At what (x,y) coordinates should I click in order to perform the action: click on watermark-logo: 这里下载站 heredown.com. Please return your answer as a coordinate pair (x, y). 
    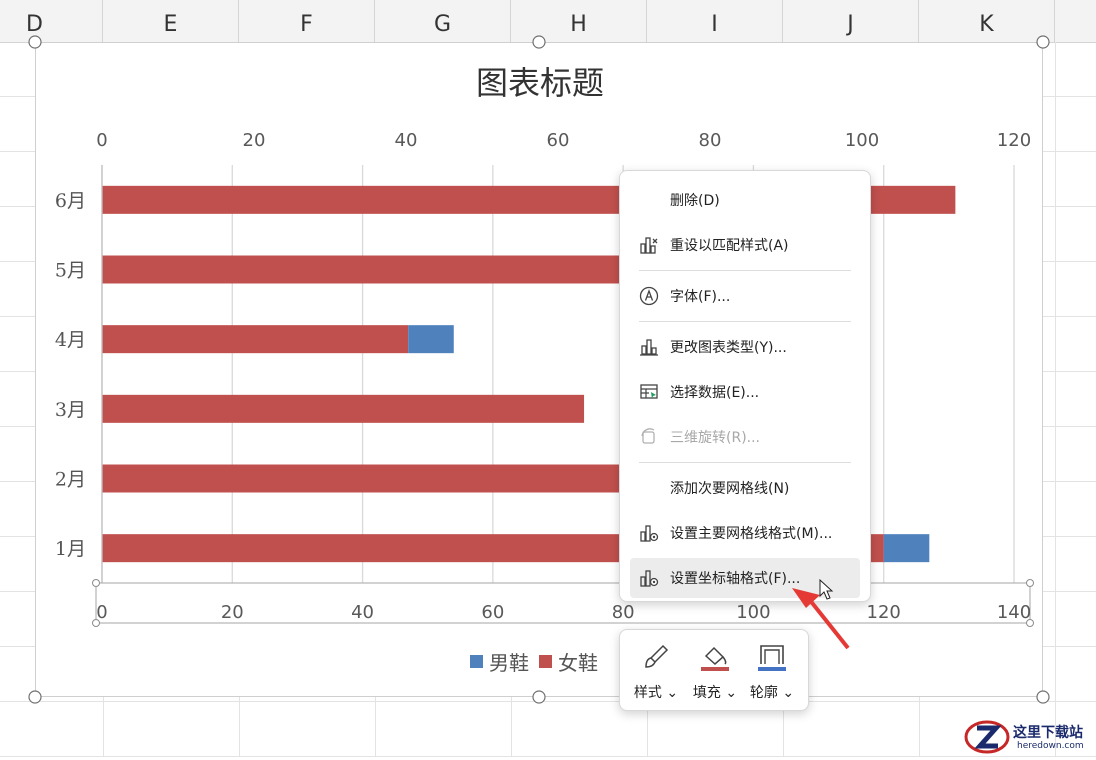
    Looking at the image, I should click on (1029, 737).